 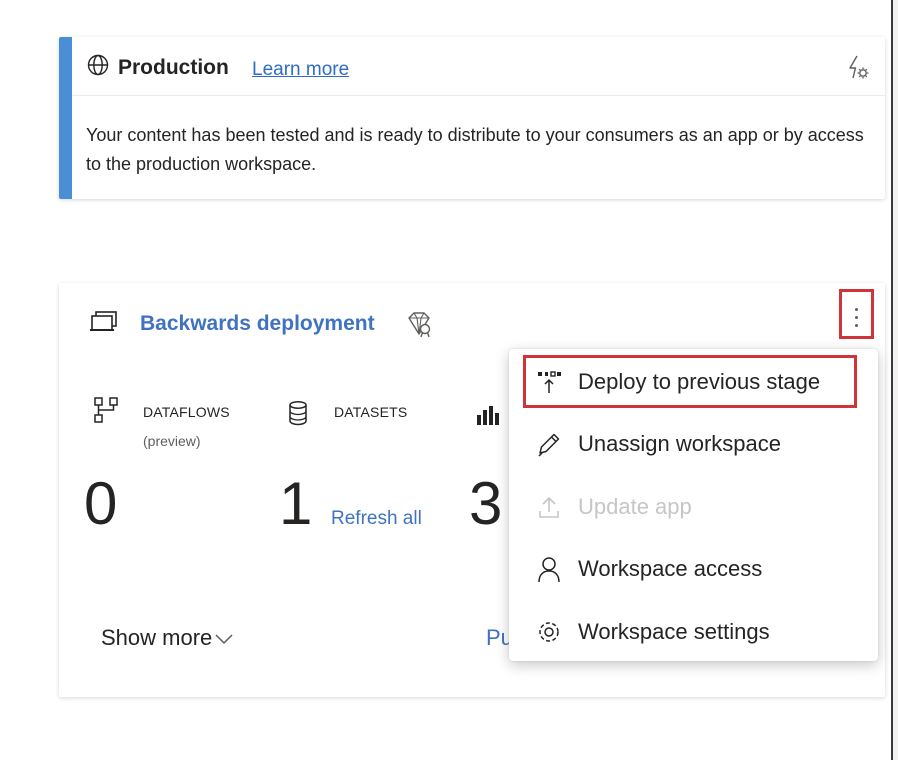 What do you see at coordinates (224, 639) in the screenshot?
I see `chevron-down-icon` at bounding box center [224, 639].